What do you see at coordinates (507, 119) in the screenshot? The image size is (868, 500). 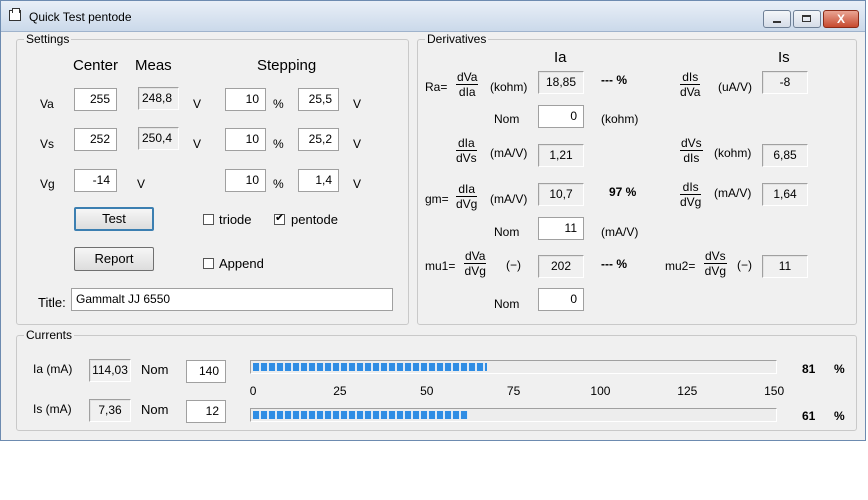 I see `nom-ra-label: Nom` at bounding box center [507, 119].